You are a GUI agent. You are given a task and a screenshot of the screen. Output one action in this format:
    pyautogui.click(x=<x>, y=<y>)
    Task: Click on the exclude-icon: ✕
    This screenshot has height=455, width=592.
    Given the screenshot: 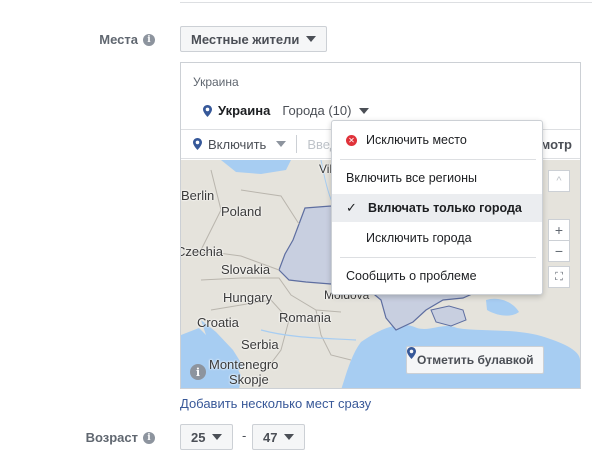 What is the action you would take?
    pyautogui.click(x=351, y=140)
    